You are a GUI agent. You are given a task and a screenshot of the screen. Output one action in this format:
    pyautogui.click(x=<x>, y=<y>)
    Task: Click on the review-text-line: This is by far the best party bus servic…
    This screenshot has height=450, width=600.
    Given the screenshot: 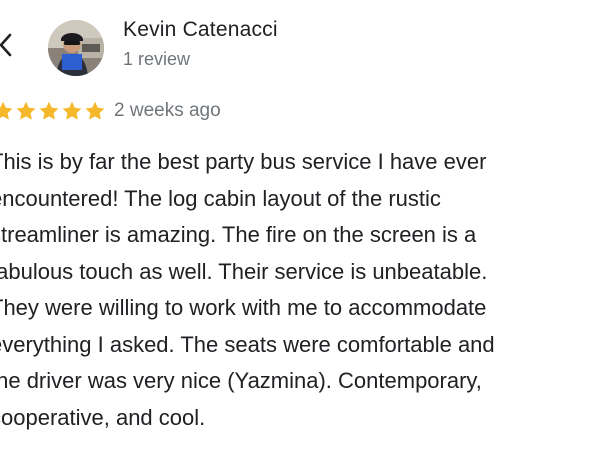 What is the action you would take?
    pyautogui.click(x=243, y=161)
    